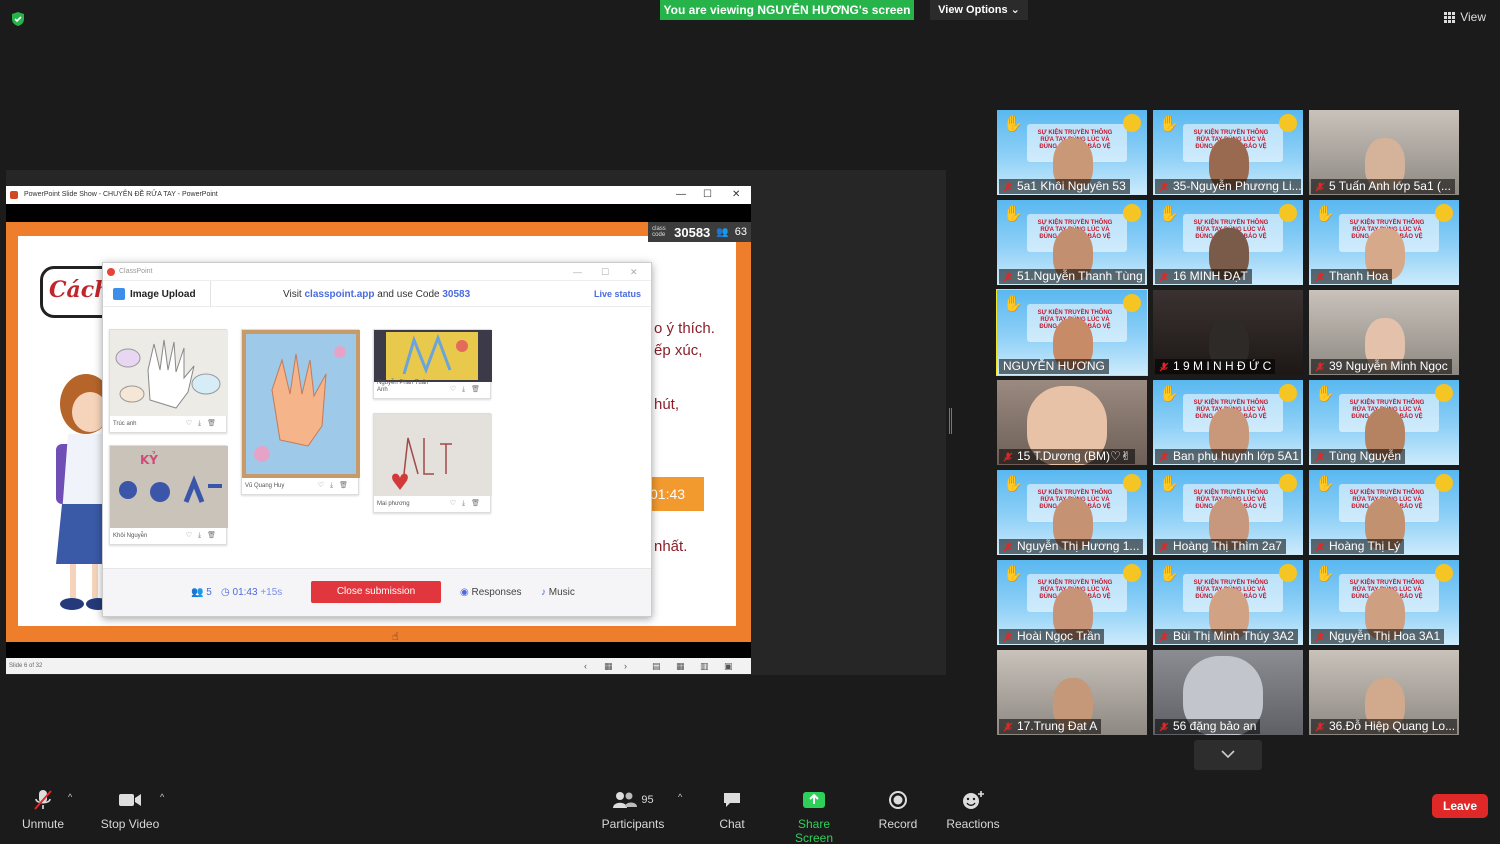 The image size is (1500, 844). Describe the element at coordinates (577, 272) in the screenshot. I see `cp-minimize-icon: —` at that location.